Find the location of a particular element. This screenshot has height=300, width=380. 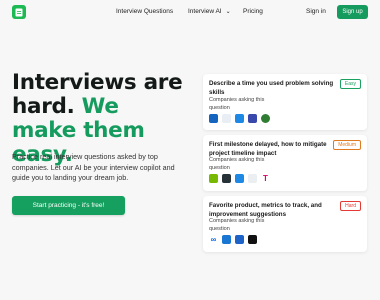

company-logos: T is located at coordinates (239, 178).